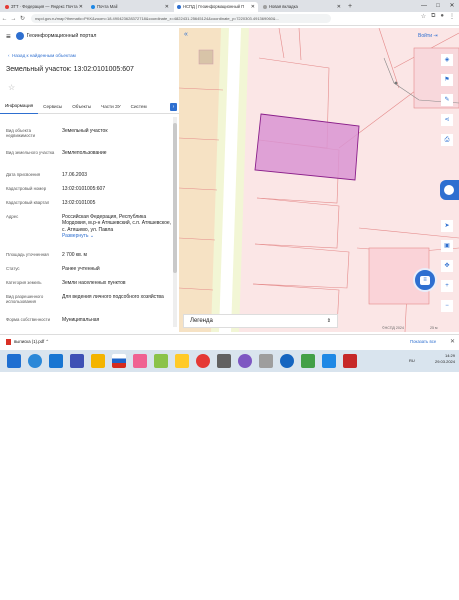  Describe the element at coordinates (229, 342) in the screenshot. I see `downloads-bar: выписка (1).pdf ⌃ Показать все ✕` at that location.